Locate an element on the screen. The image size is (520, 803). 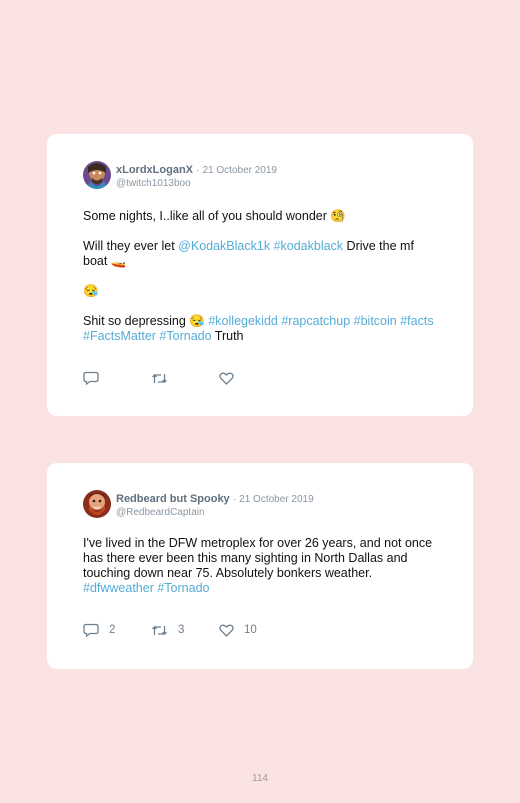
tweet-actions is located at coordinates (163, 378).